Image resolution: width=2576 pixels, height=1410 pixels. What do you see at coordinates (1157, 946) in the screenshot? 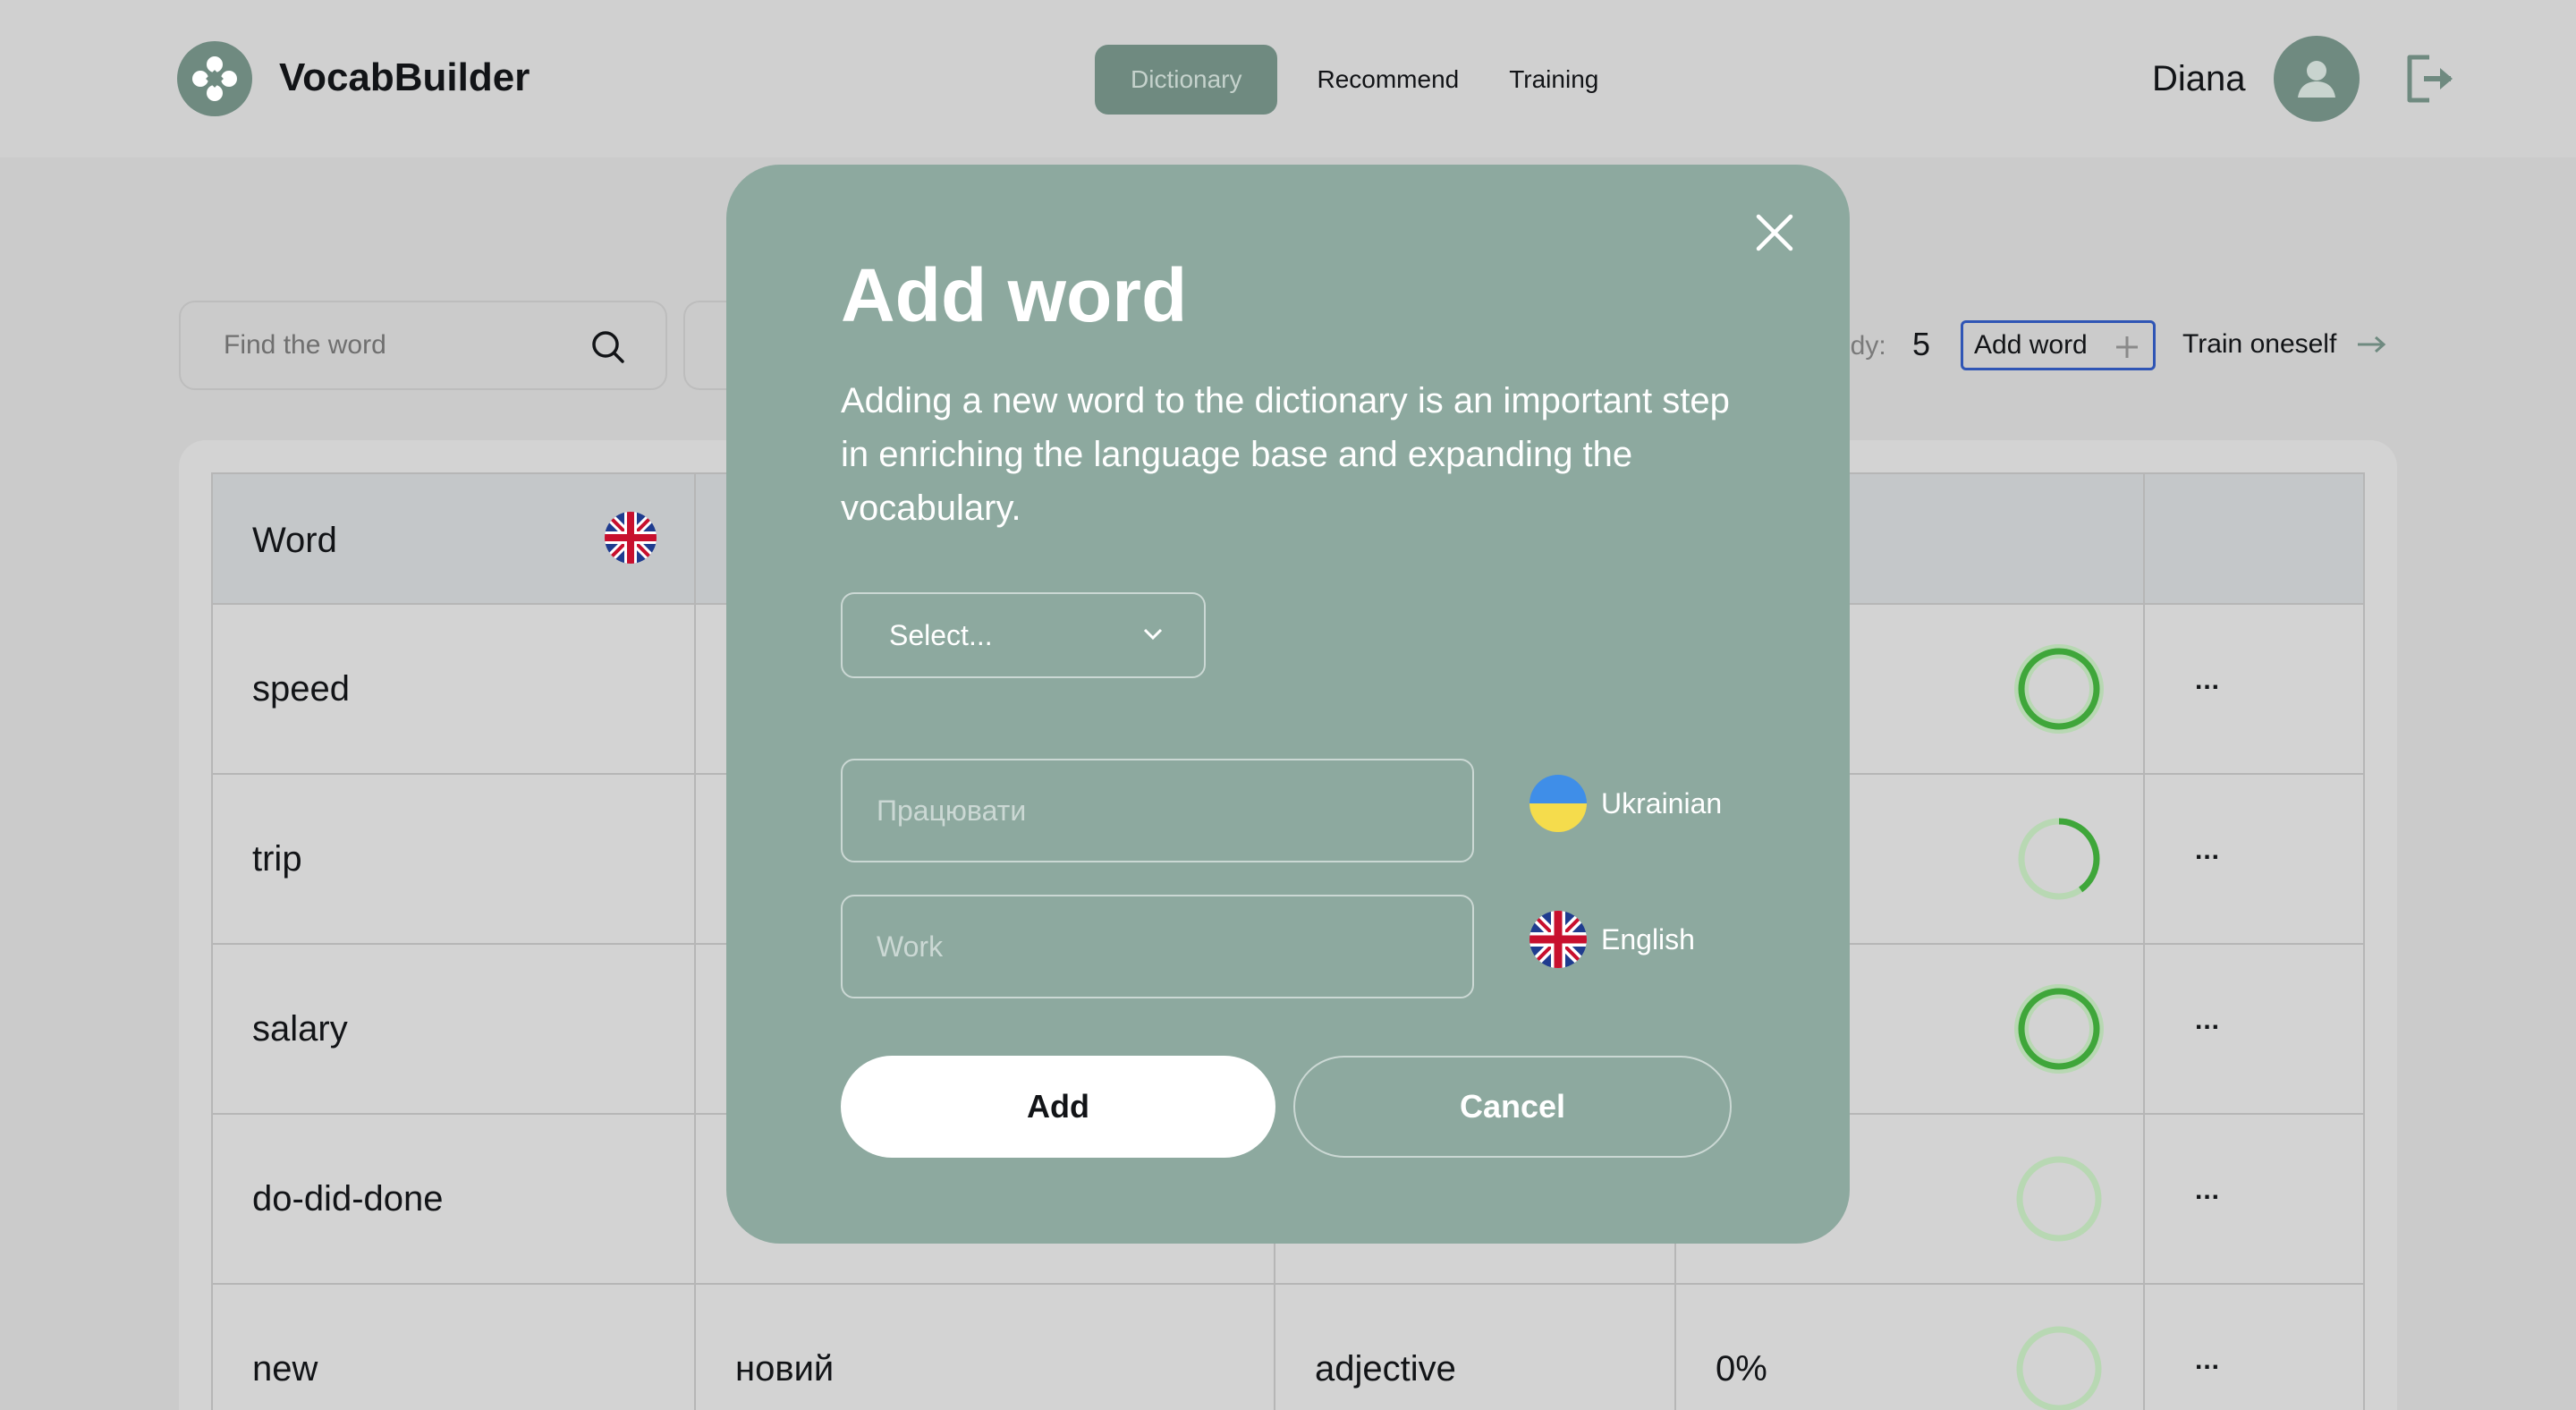
I see `english-word-input` at bounding box center [1157, 946].